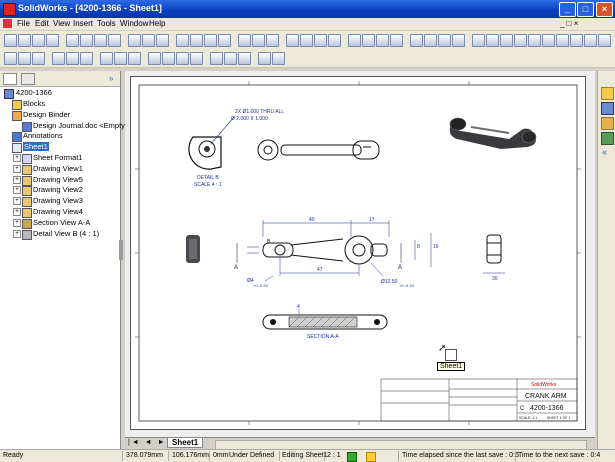 The width and height of the screenshot is (615, 462). What do you see at coordinates (17, 137) in the screenshot?
I see `annotations-icon` at bounding box center [17, 137].